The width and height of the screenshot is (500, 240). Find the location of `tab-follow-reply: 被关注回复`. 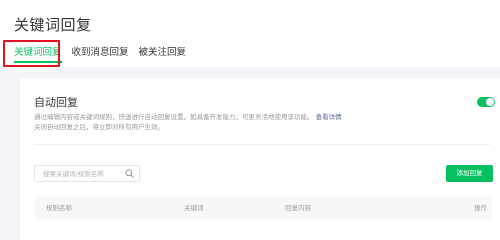

tab-follow-reply: 被关注回复 is located at coordinates (163, 54).